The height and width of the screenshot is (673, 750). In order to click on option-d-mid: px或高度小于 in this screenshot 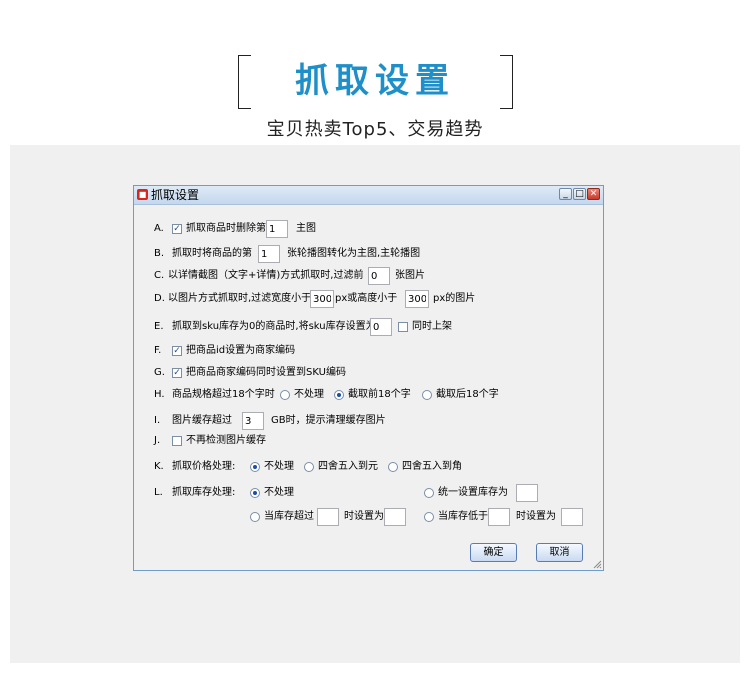, I will do `click(366, 298)`.